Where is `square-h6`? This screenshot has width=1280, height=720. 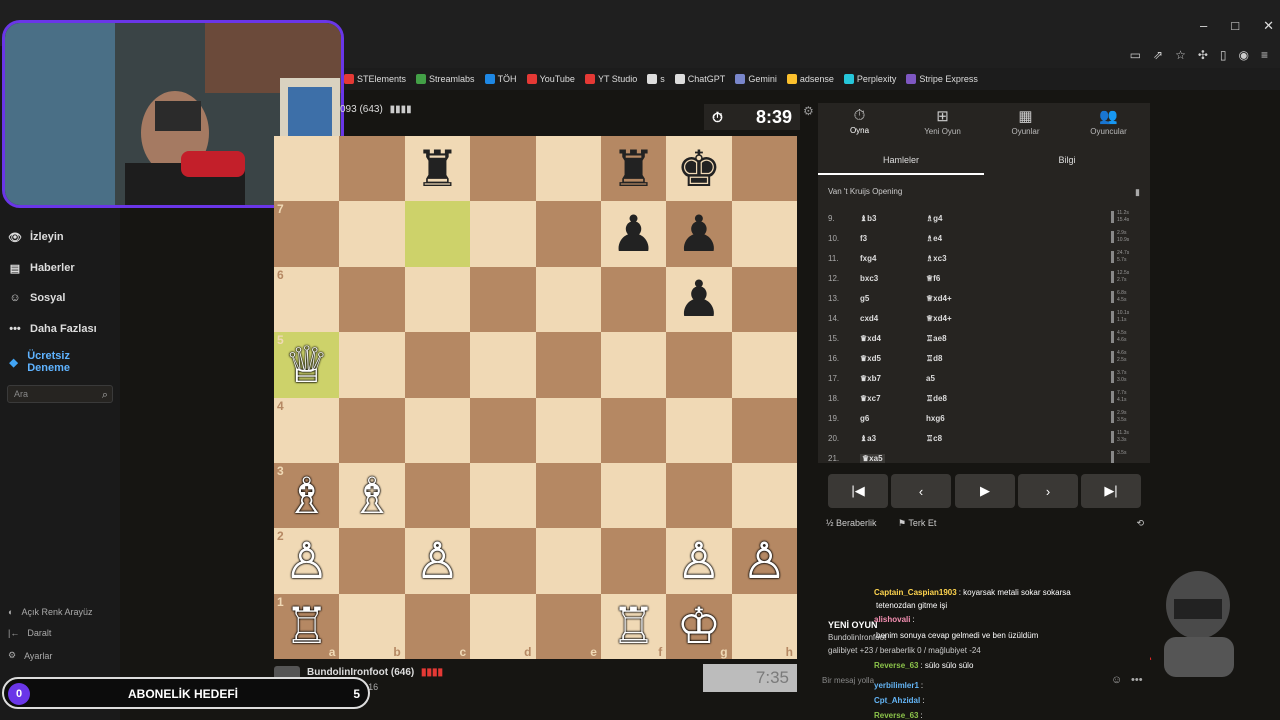 square-h6 is located at coordinates (764, 299).